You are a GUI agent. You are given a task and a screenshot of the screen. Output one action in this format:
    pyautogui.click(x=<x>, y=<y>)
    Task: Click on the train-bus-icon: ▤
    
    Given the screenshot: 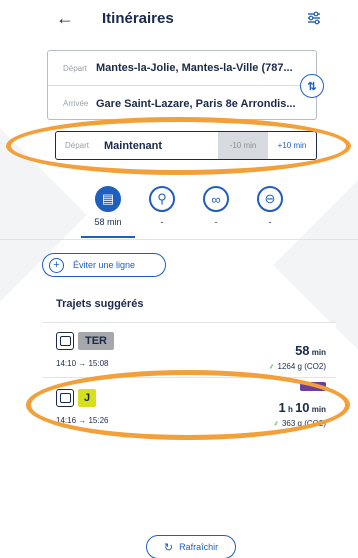 What is the action you would take?
    pyautogui.click(x=108, y=199)
    